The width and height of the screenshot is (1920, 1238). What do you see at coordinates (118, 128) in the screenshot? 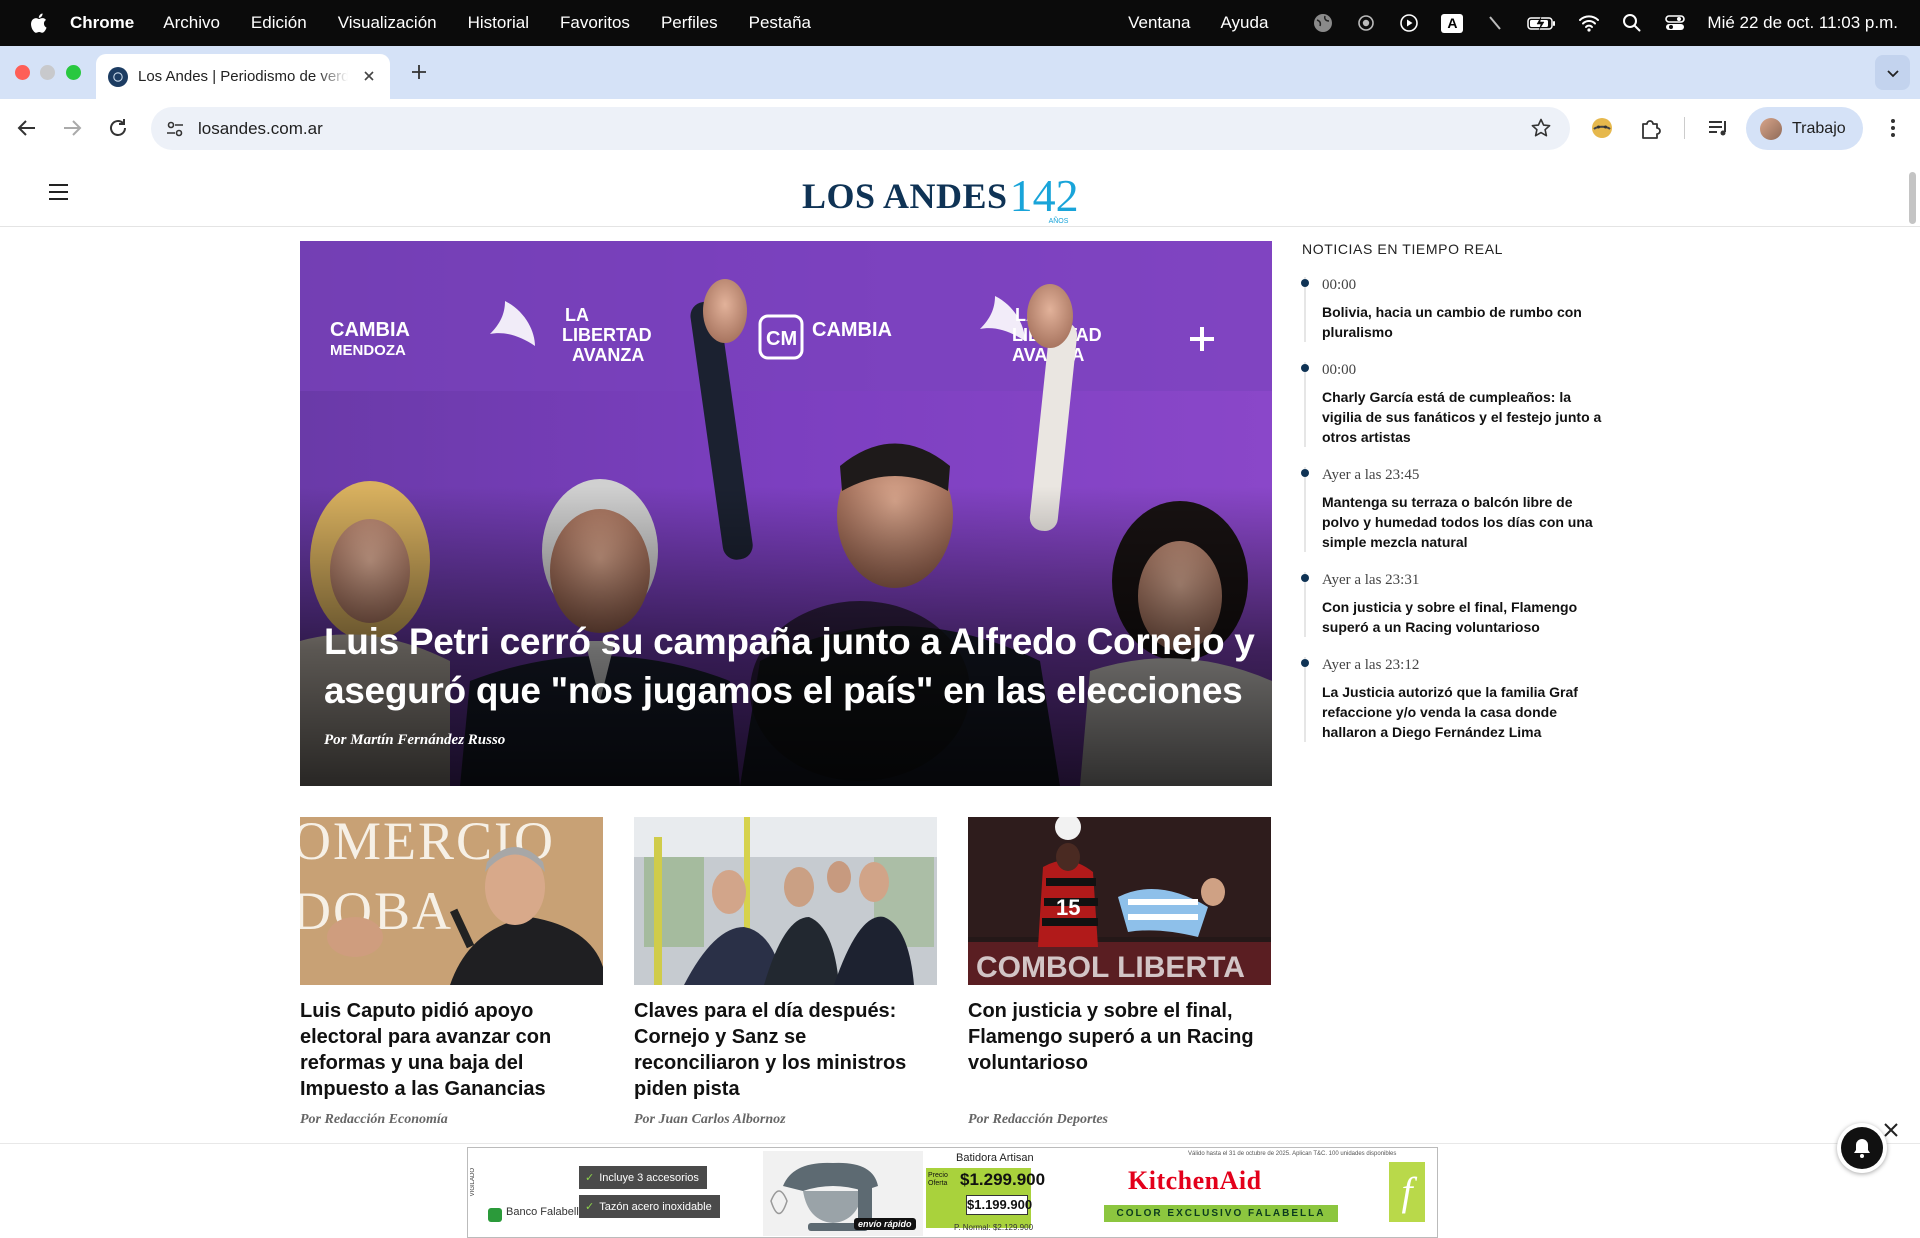
I see `reload-icon` at bounding box center [118, 128].